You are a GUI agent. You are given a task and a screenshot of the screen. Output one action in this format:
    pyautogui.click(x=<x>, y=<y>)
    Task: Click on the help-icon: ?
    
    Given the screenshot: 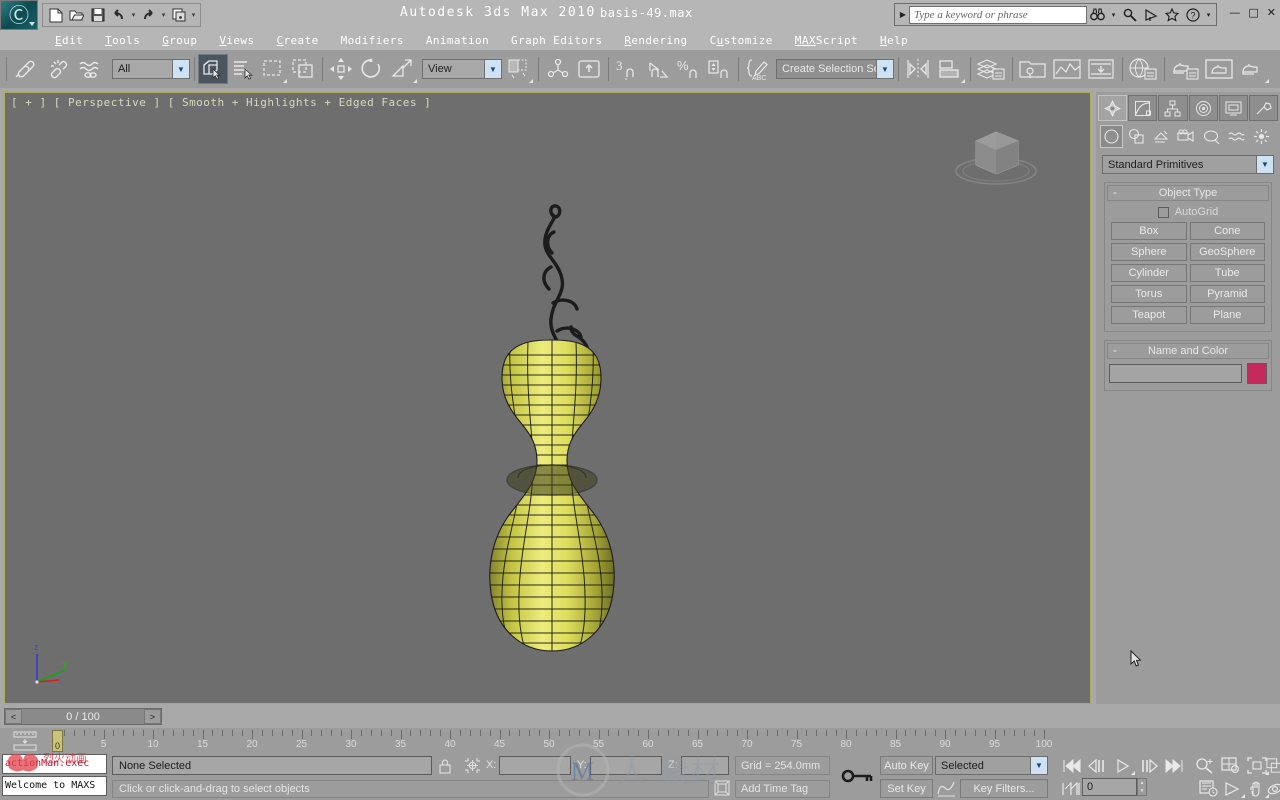 What is the action you would take?
    pyautogui.click(x=1192, y=15)
    